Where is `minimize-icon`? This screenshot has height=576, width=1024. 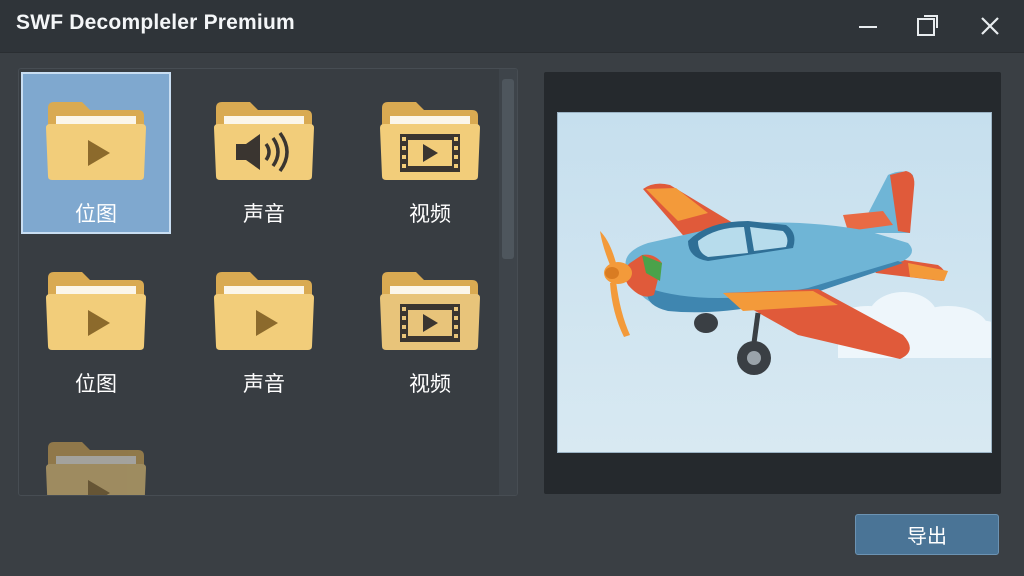
minimize-icon is located at coordinates (868, 27).